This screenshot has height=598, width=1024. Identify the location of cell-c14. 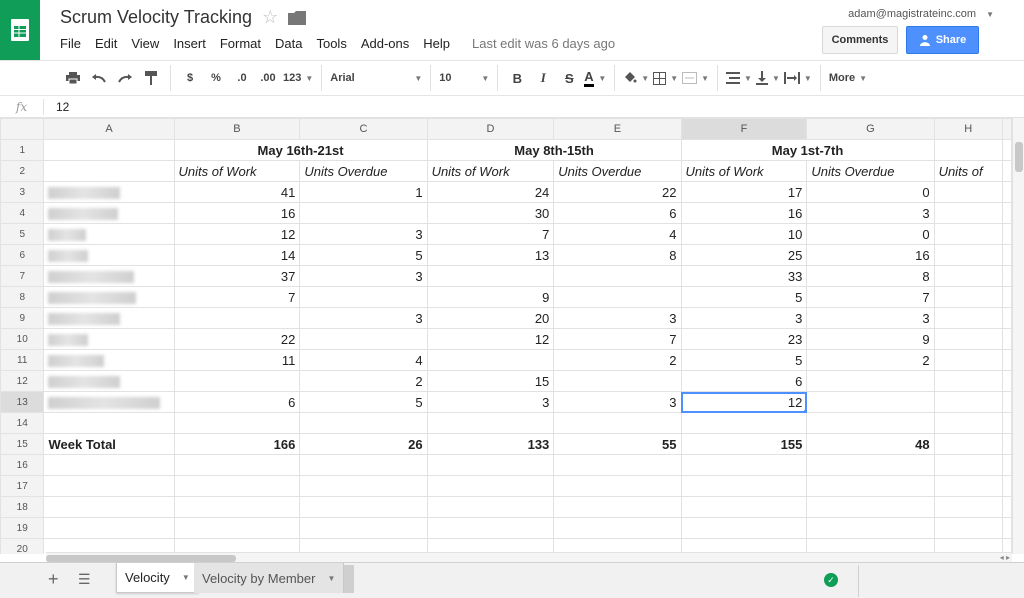
(363, 423).